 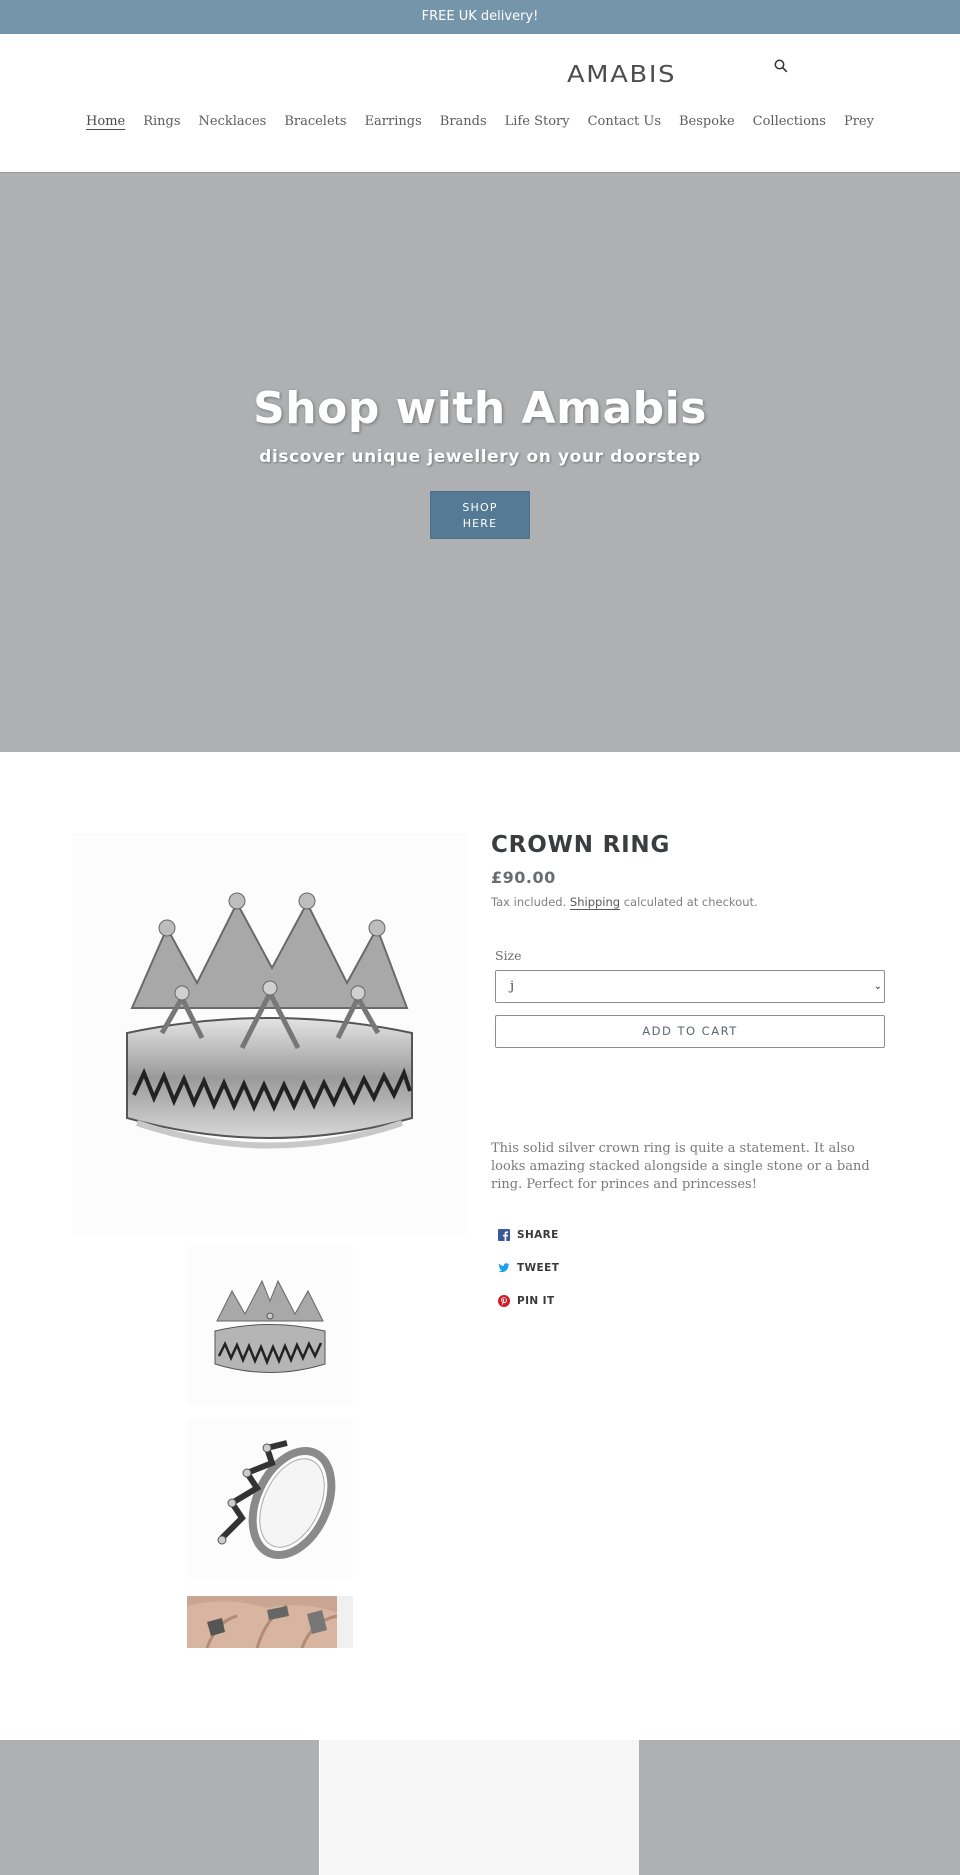 What do you see at coordinates (707, 121) in the screenshot?
I see `nav-item-bespoke: Bespoke` at bounding box center [707, 121].